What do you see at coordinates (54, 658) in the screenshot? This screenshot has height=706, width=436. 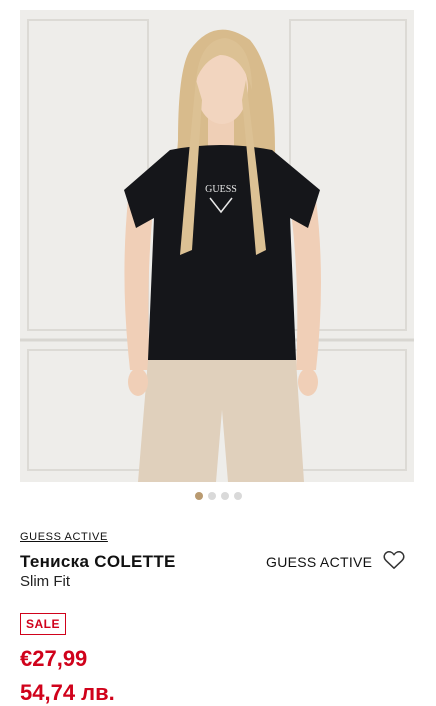 I see `price-eur: €27,99` at bounding box center [54, 658].